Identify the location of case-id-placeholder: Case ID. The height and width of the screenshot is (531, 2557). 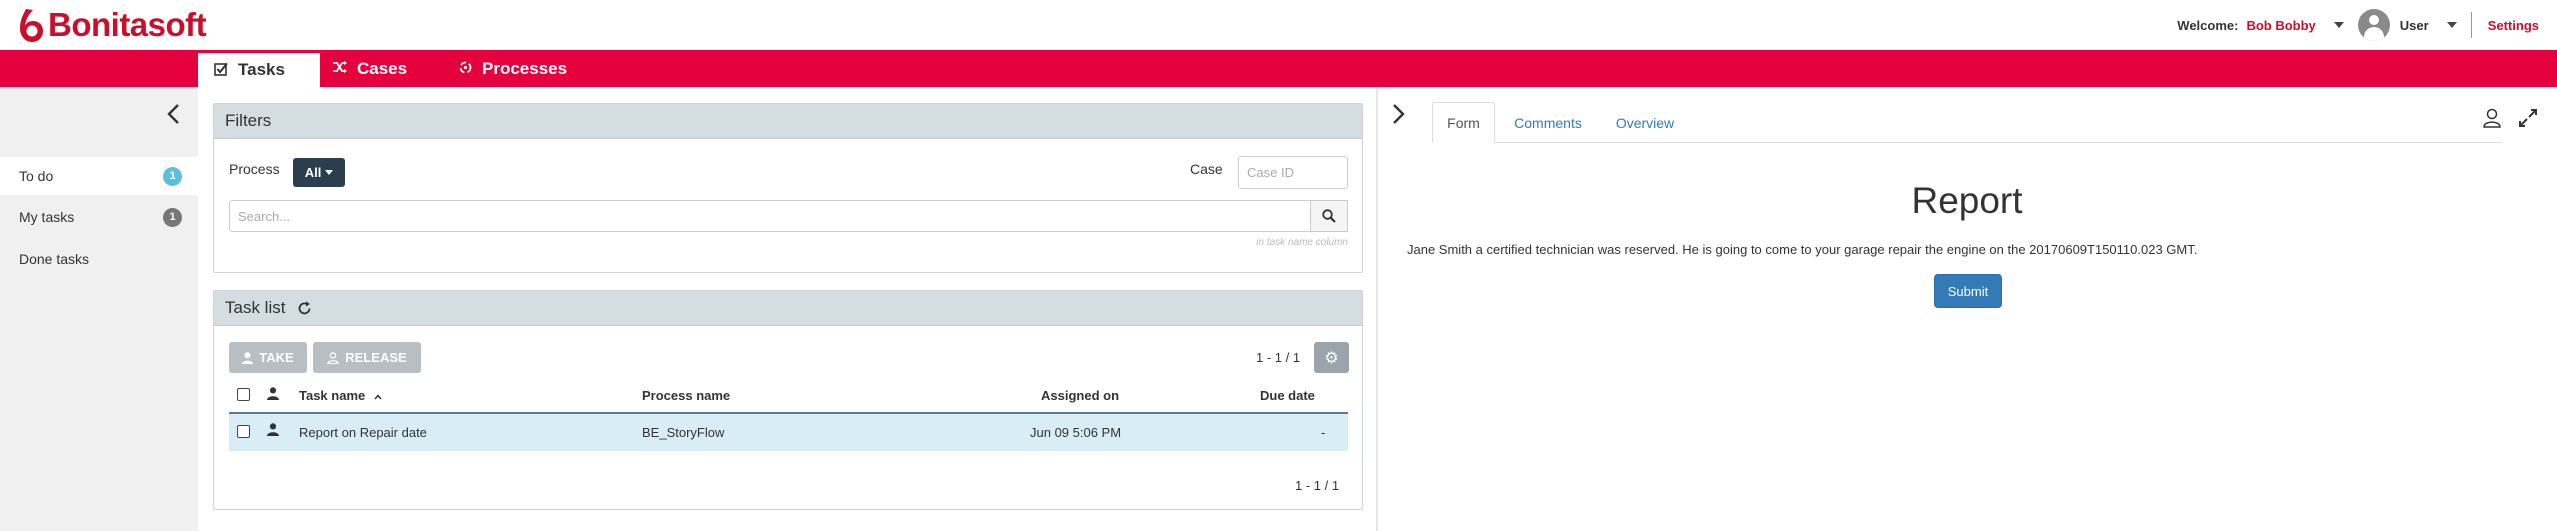
(1270, 172).